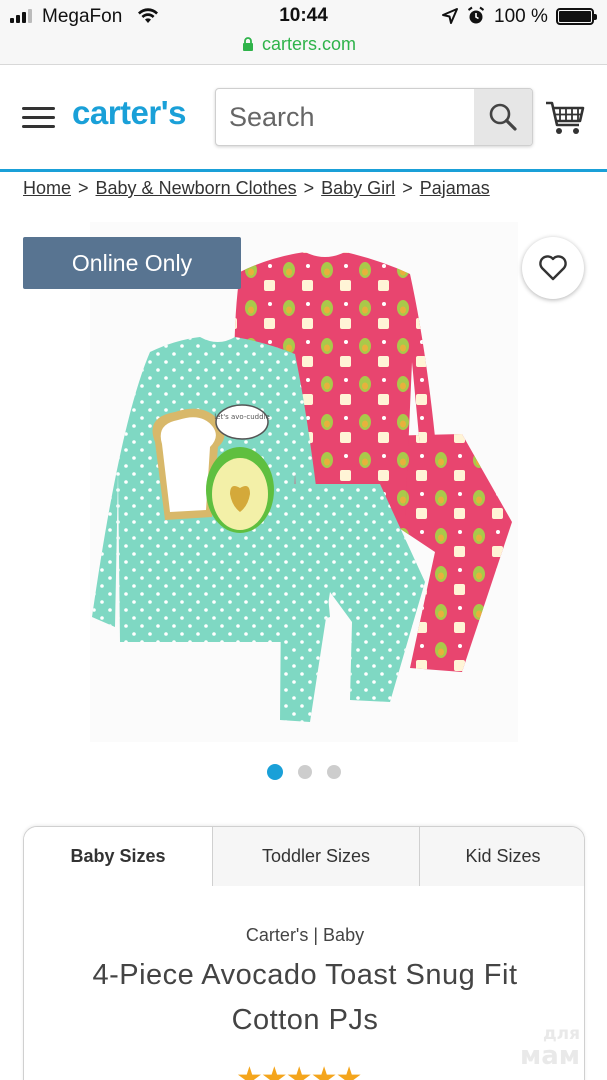 The image size is (607, 1080). I want to click on size-tabs: Baby Sizes Toddler Sizes Kid Sizes, so click(304, 857).